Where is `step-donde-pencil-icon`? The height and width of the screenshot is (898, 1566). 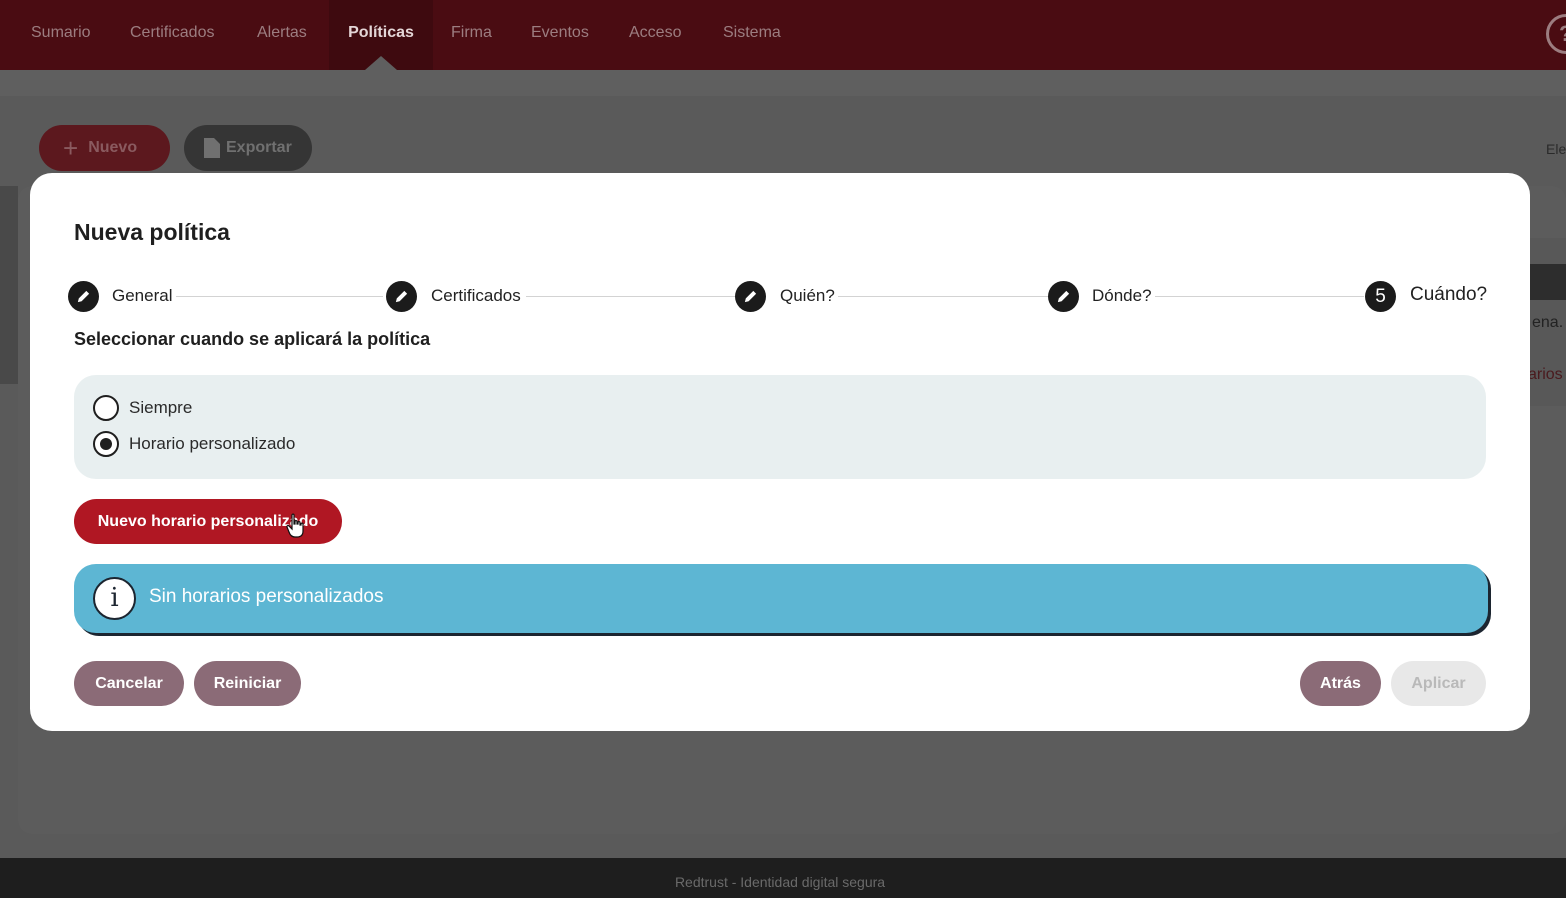
step-donde-pencil-icon is located at coordinates (1063, 296).